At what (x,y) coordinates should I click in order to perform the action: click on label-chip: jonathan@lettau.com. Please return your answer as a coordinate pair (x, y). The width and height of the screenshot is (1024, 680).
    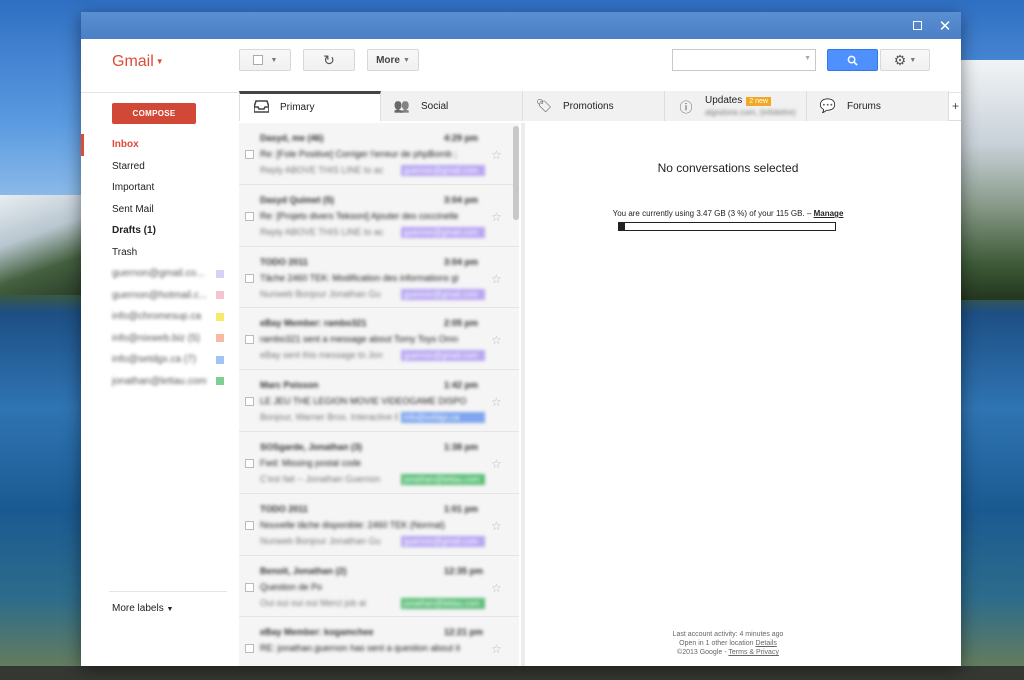
    Looking at the image, I should click on (443, 603).